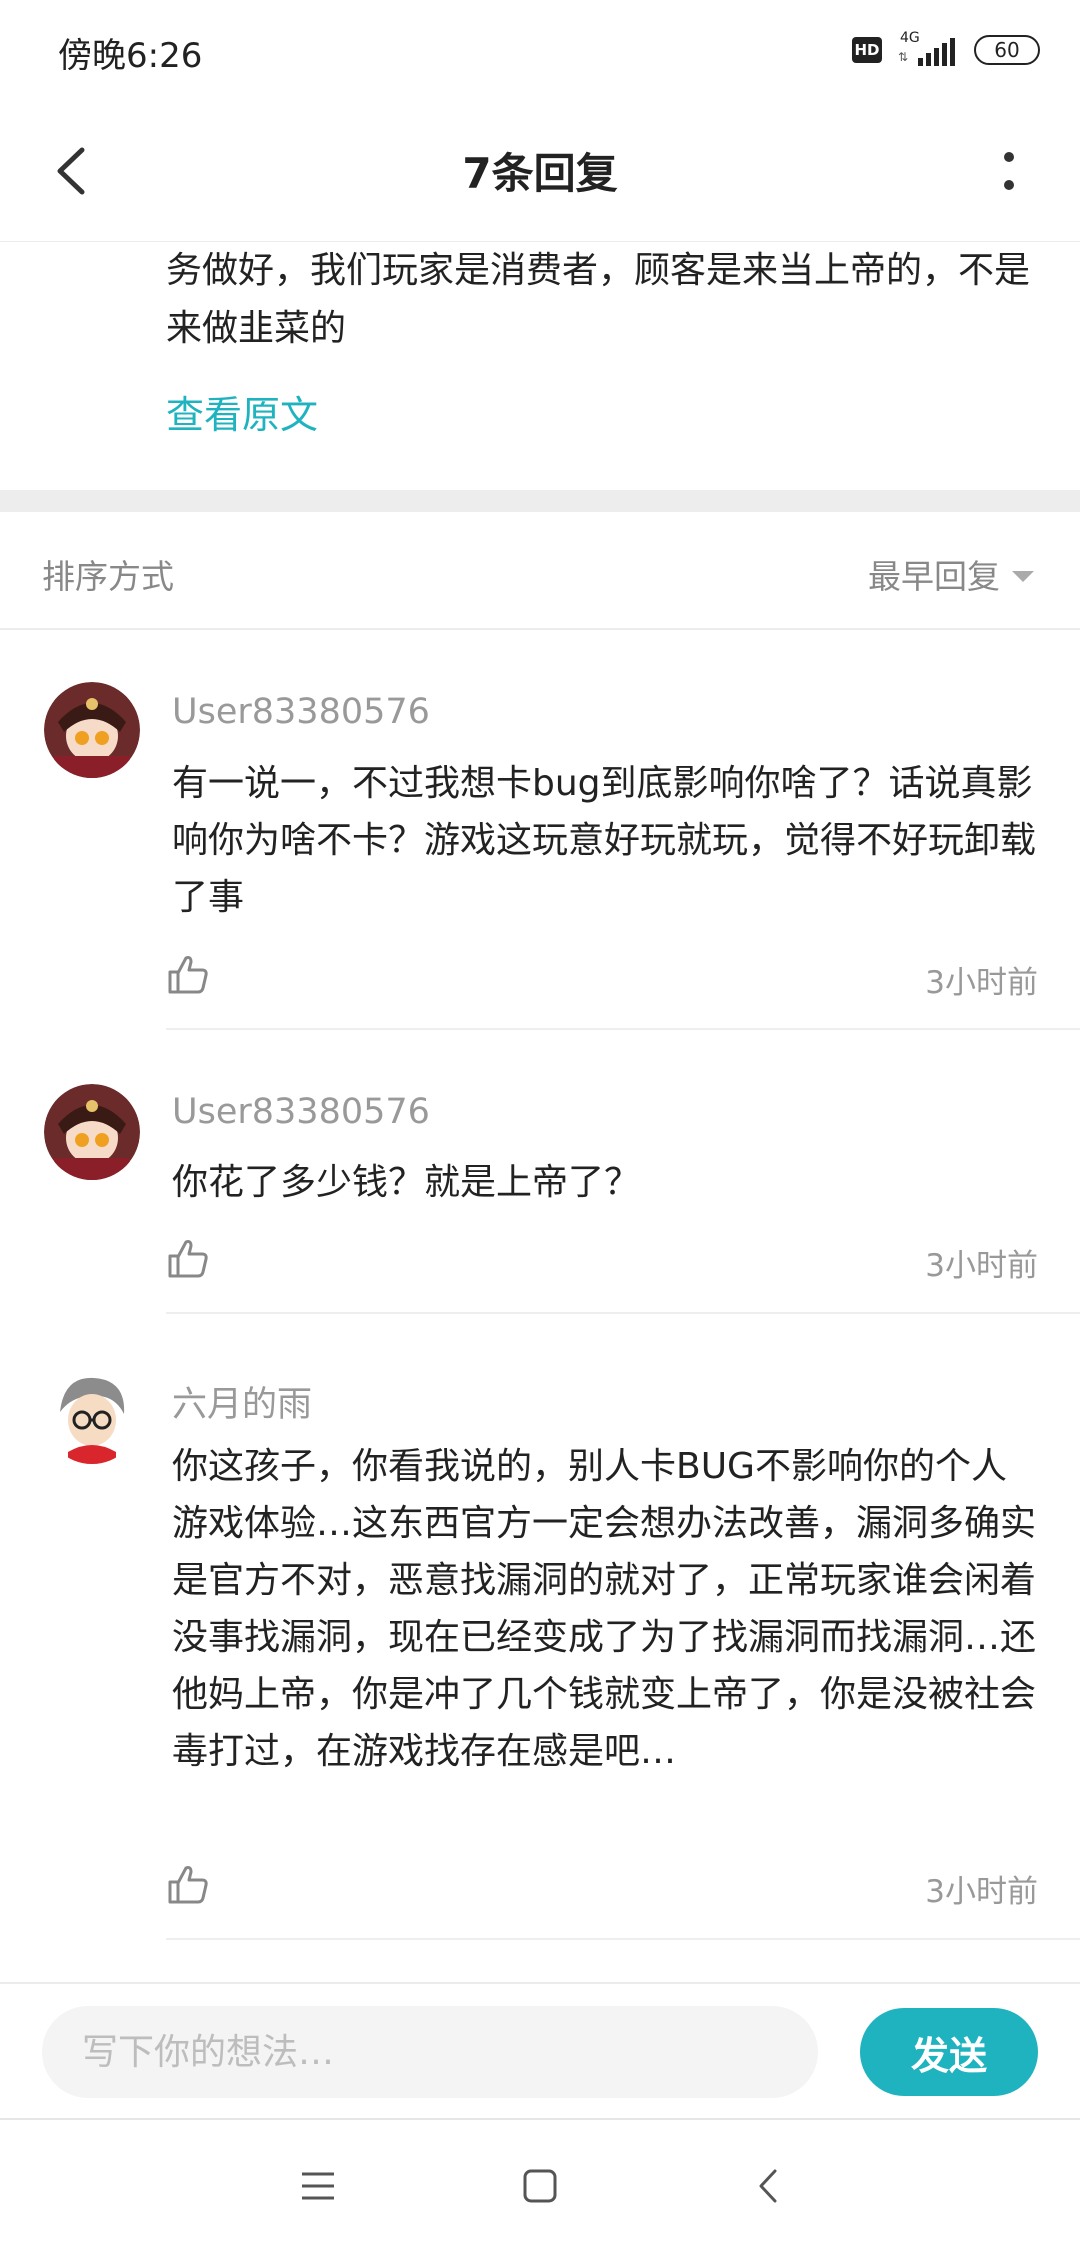 The image size is (1080, 2248). I want to click on signal-bars-icon, so click(936, 52).